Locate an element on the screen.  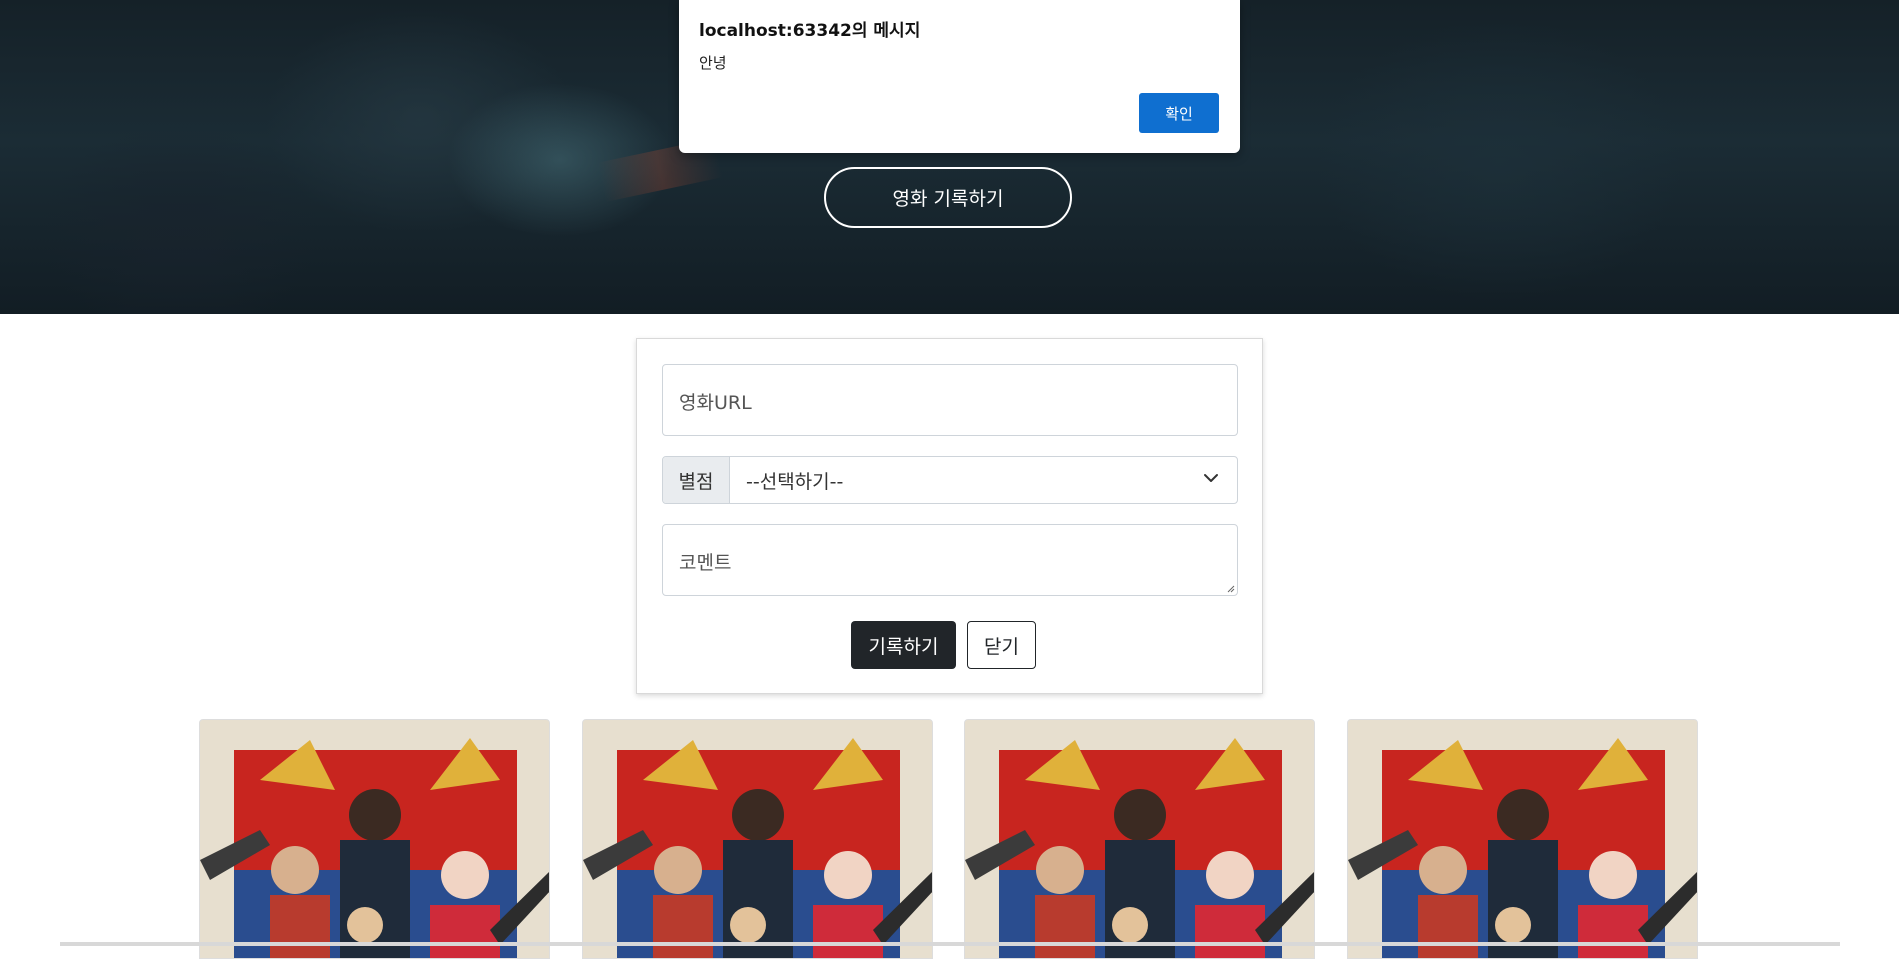
horizontal-scrollbar is located at coordinates (950, 944).